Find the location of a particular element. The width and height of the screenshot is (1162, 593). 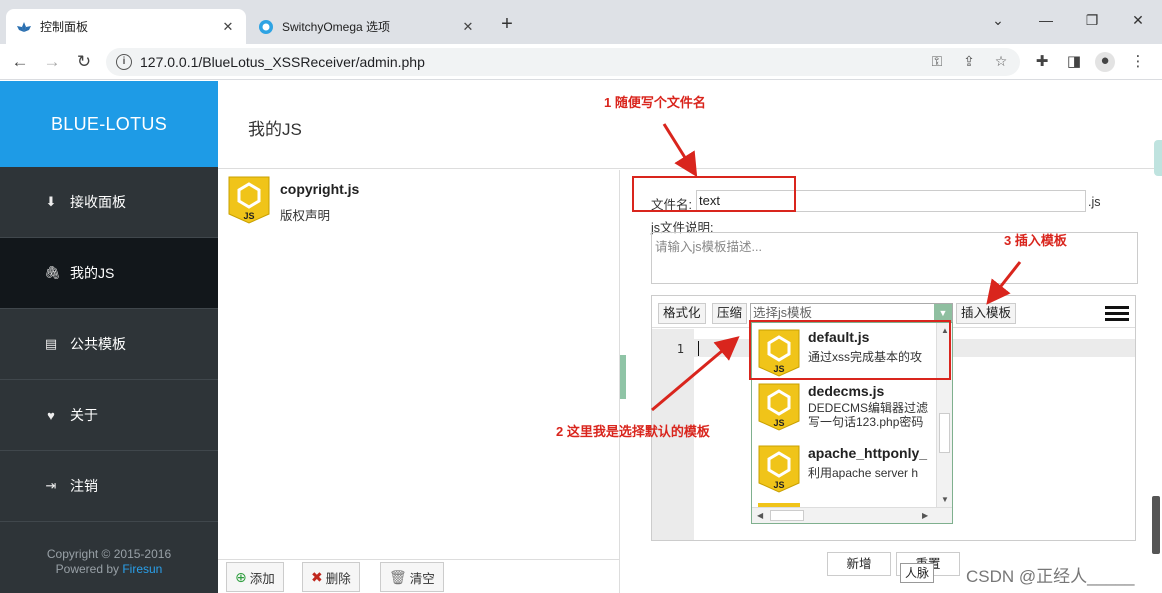

tab-search-chevron-icon: ⌄ is located at coordinates (998, 23).